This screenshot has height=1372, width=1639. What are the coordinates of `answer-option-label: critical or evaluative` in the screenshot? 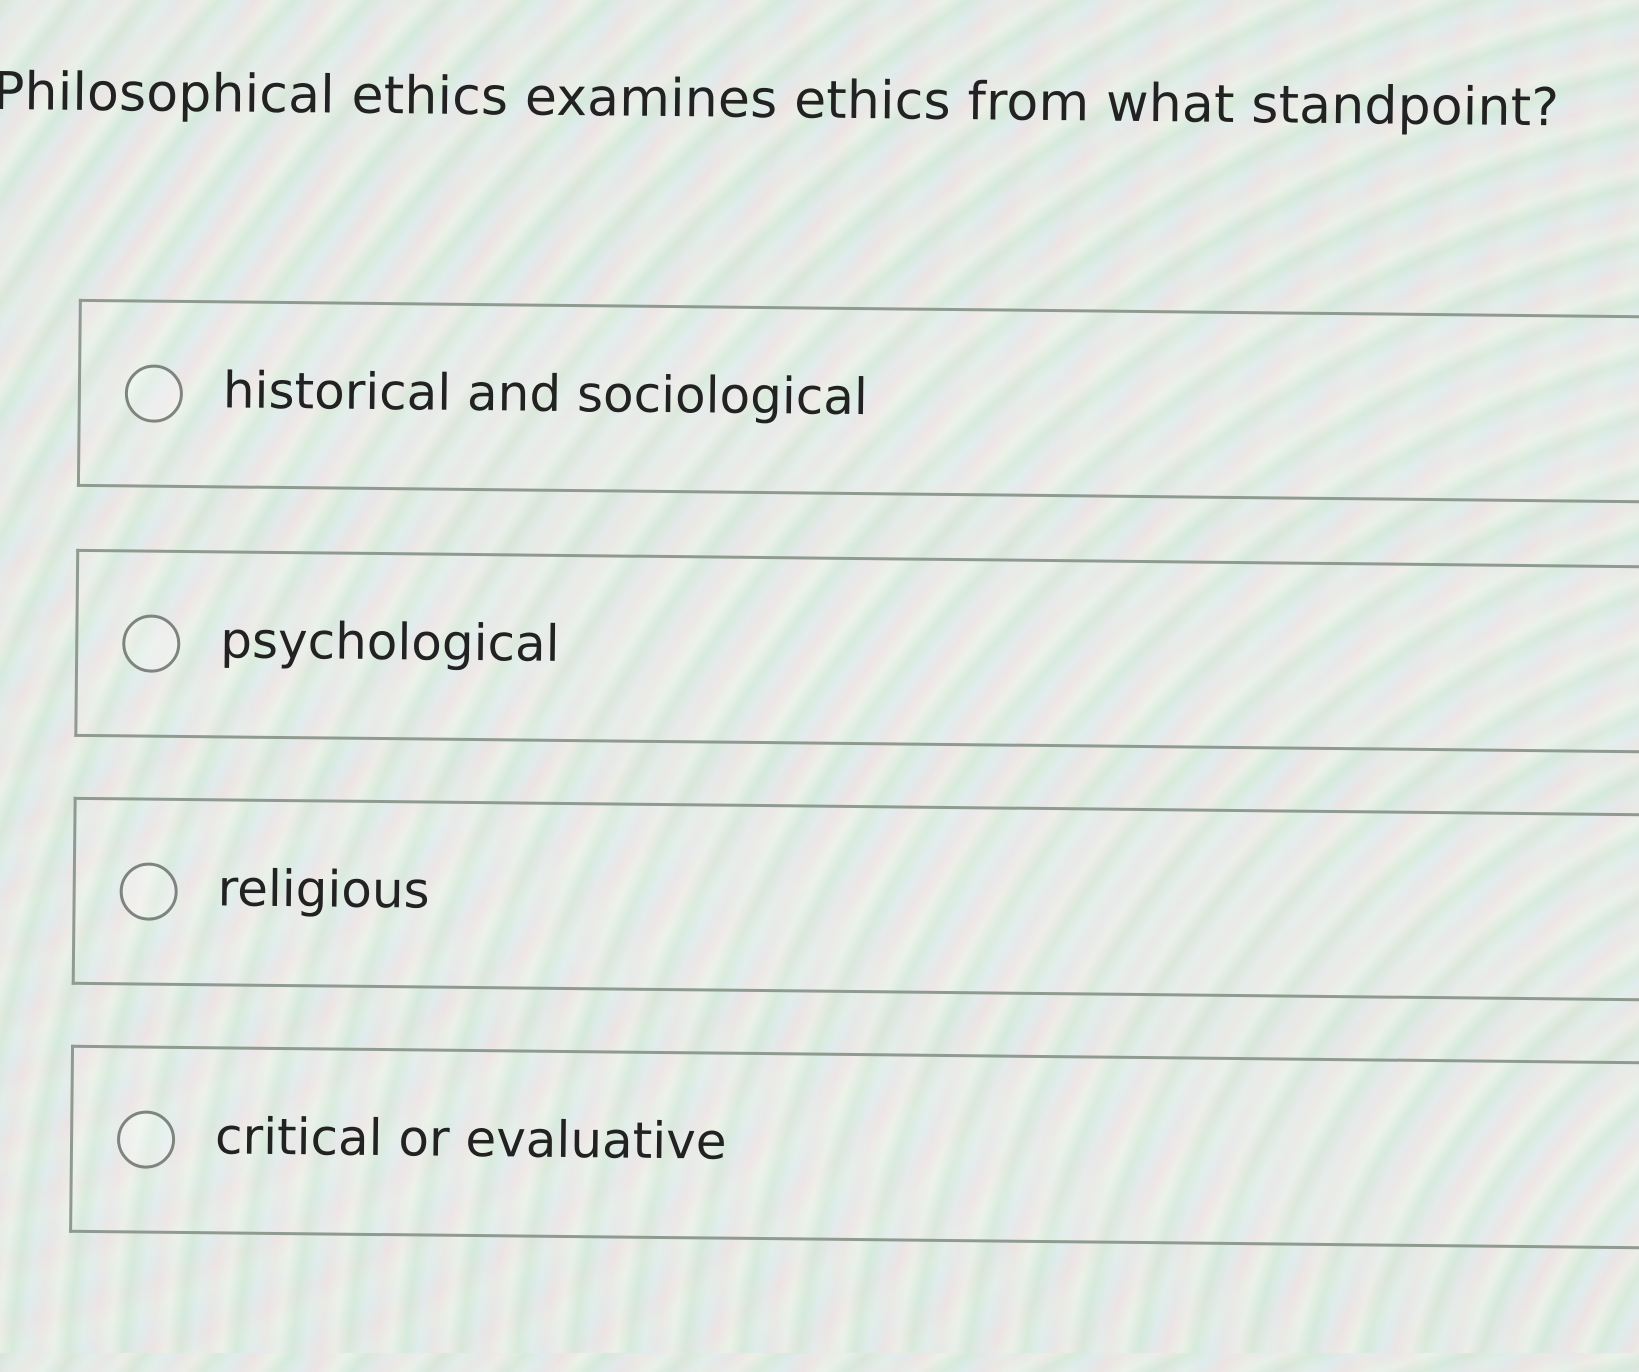 It's located at (470, 1139).